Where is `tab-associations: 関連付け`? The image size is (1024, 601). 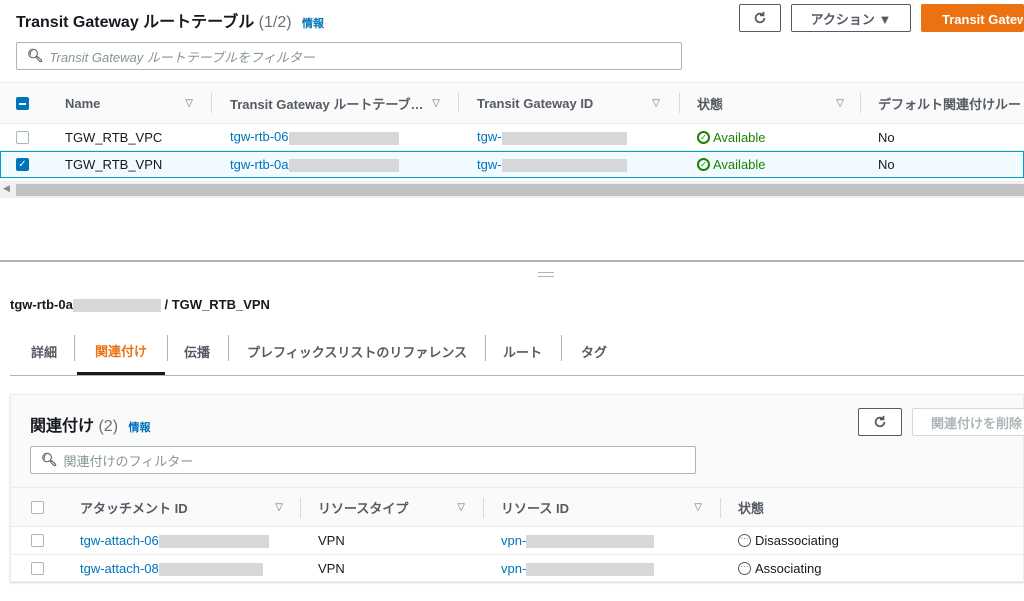
tab-associations: 関連付け is located at coordinates (121, 351).